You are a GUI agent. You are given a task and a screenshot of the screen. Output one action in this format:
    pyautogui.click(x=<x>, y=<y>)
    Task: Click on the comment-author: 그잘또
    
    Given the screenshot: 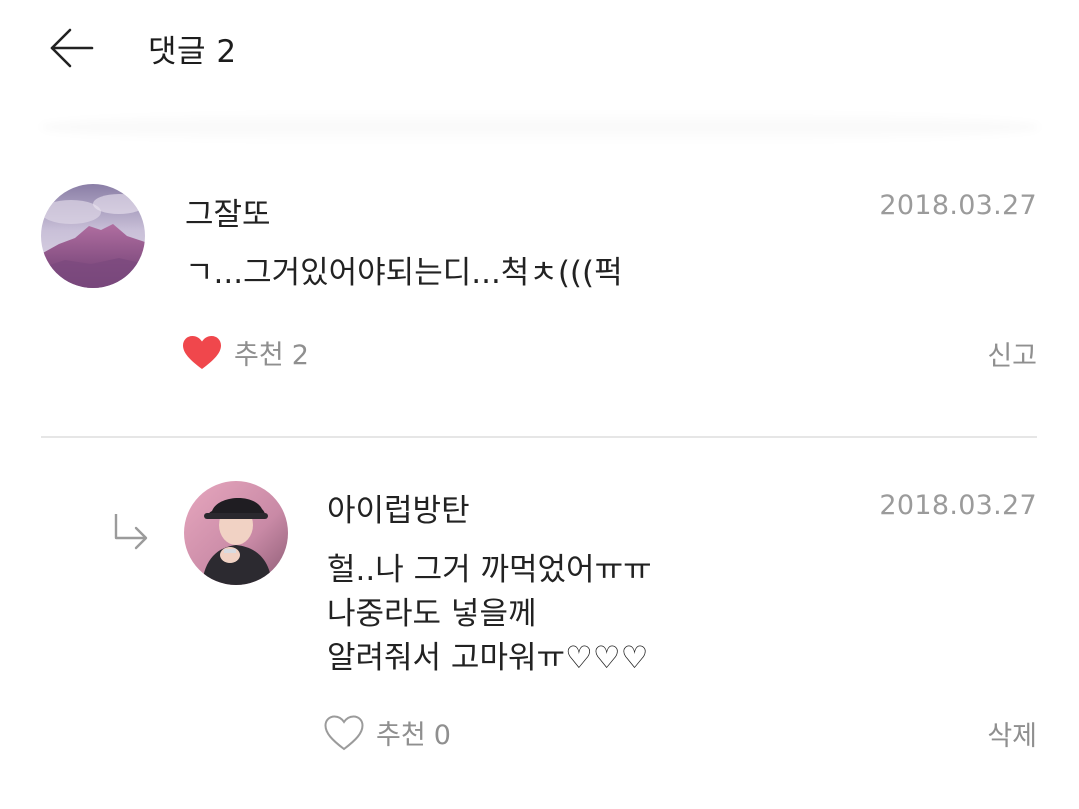 What is the action you would take?
    pyautogui.click(x=228, y=211)
    